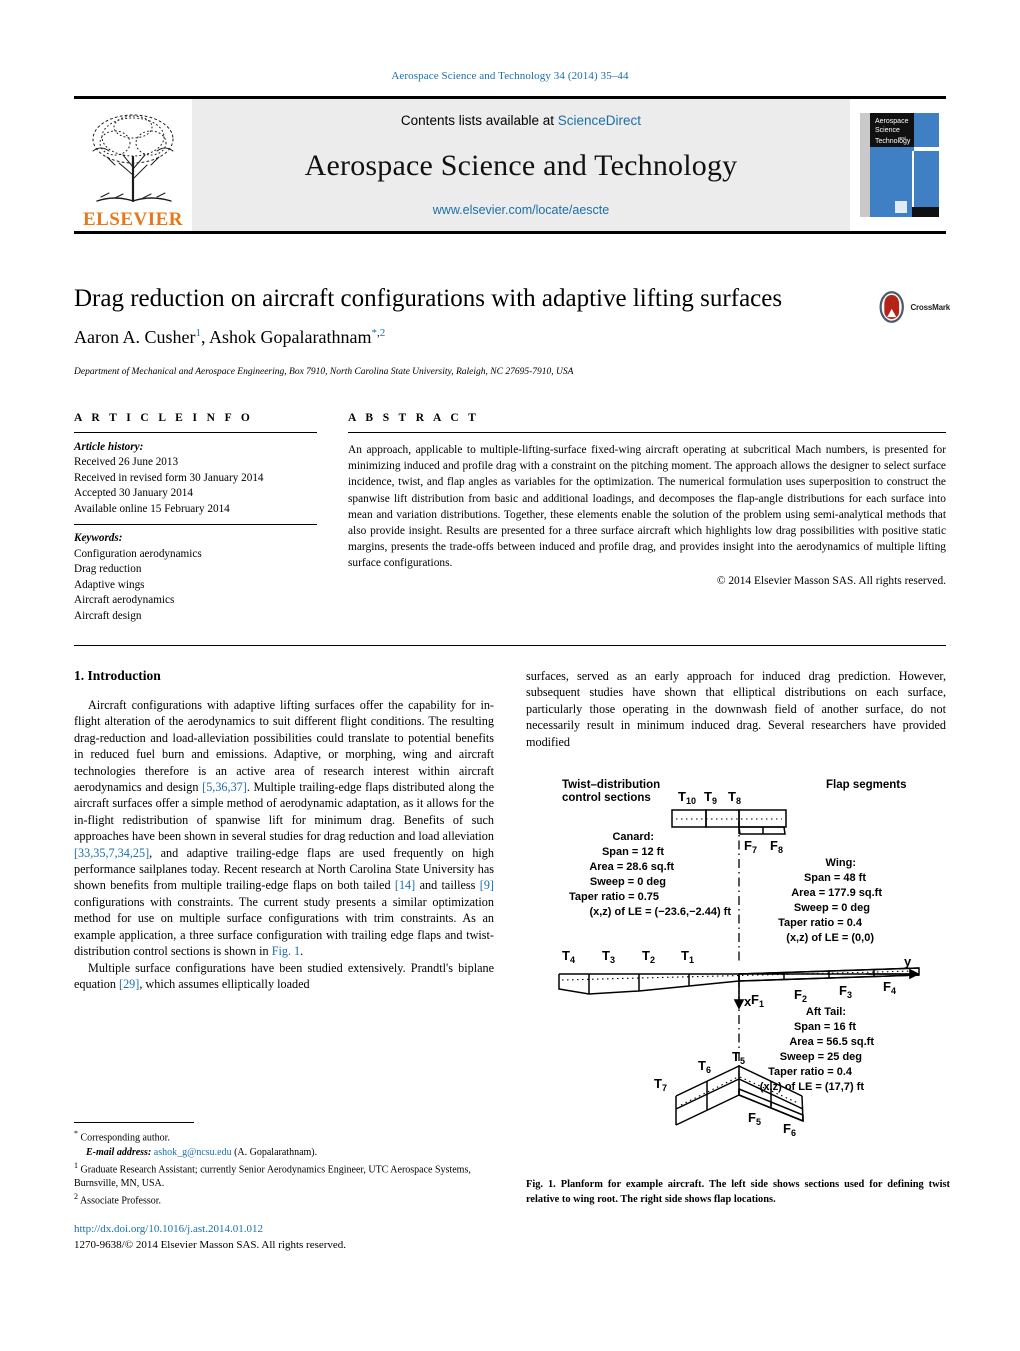 The image size is (1020, 1351). I want to click on svg-text: Aerospace, so click(892, 121).